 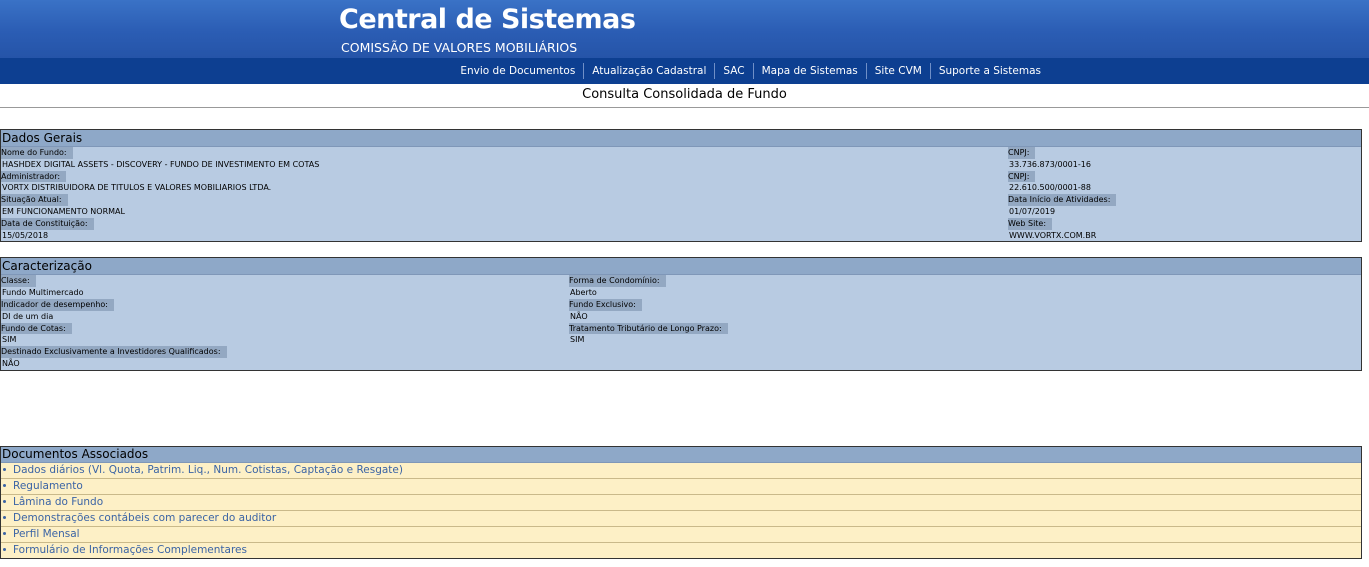 I want to click on exclusivo-field: Fundo Exclusivo: NÃO, so click(x=605, y=310).